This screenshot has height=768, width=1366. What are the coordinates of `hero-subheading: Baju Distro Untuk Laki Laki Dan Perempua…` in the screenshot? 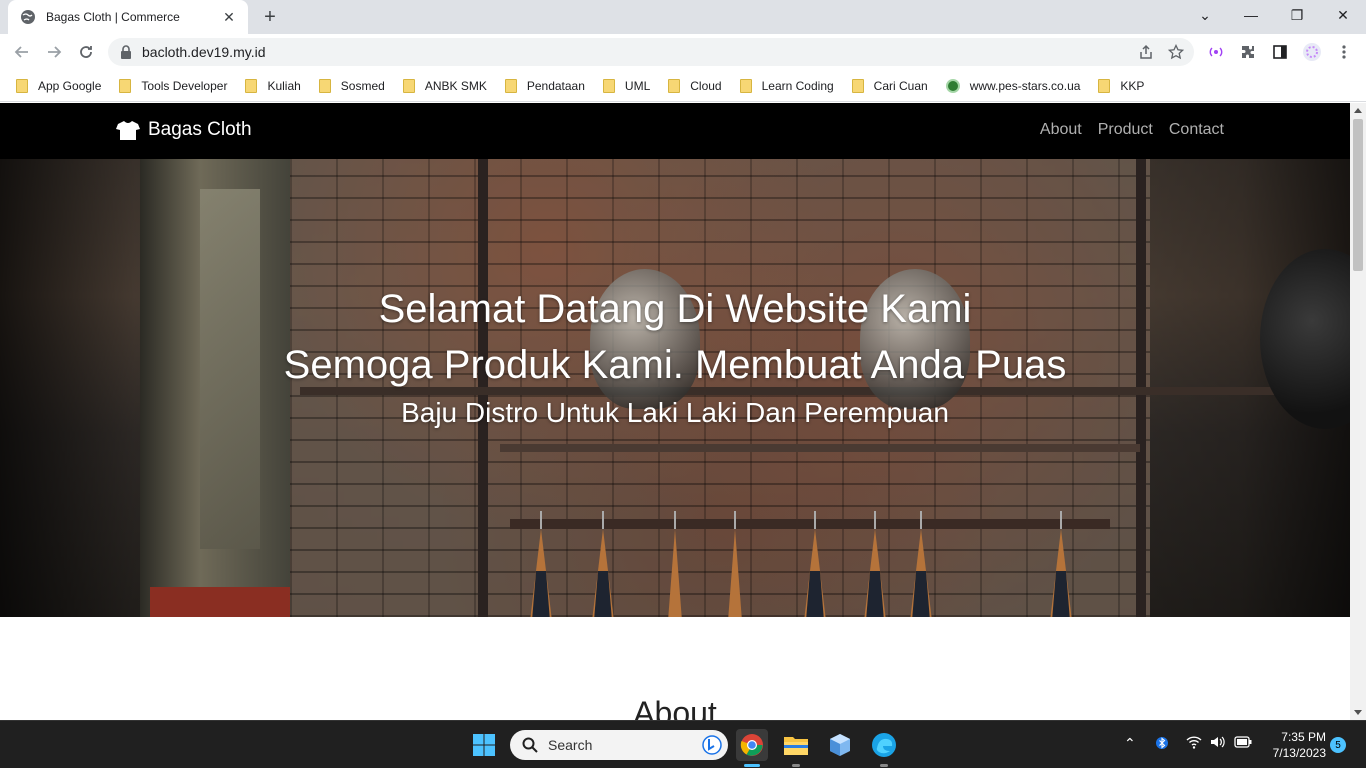 It's located at (675, 412).